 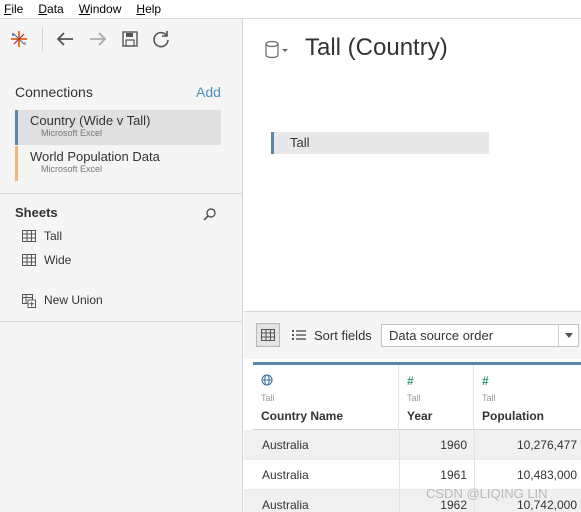 What do you see at coordinates (210, 214) in the screenshot?
I see `search-icon` at bounding box center [210, 214].